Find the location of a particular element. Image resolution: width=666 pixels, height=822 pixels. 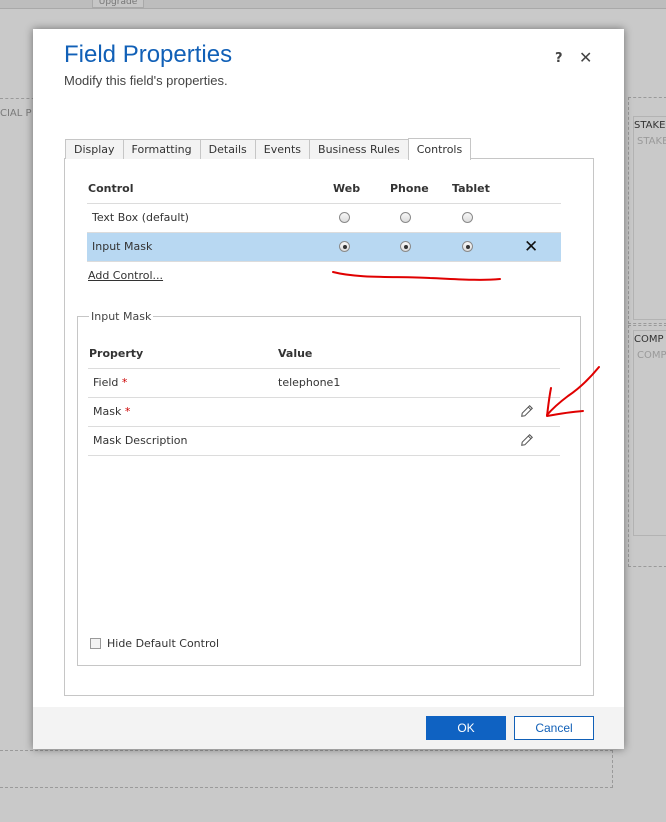

property-label: Field is located at coordinates (106, 382).